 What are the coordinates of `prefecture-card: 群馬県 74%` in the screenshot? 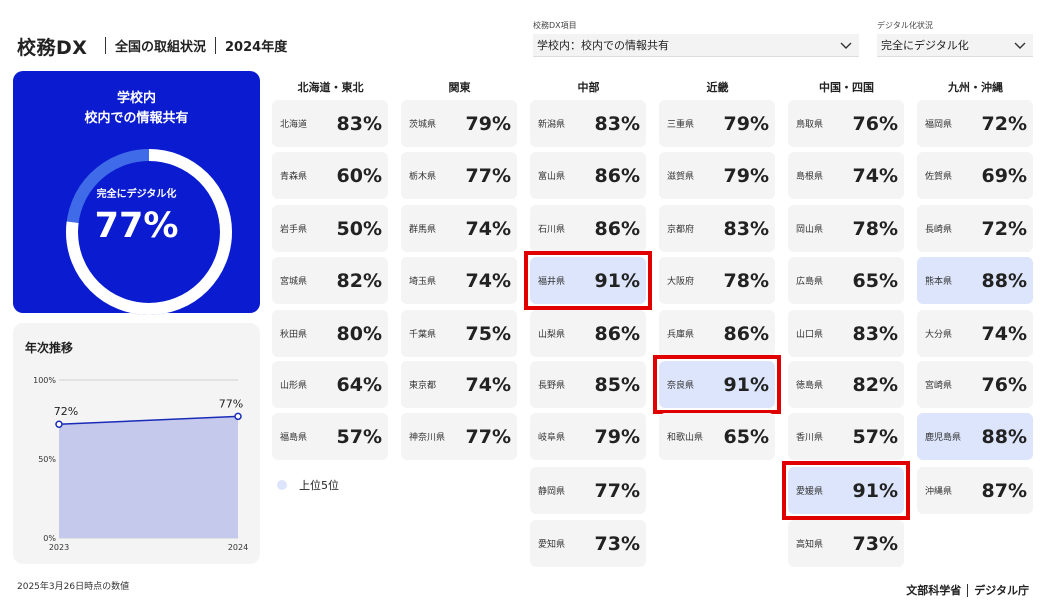 It's located at (459, 228).